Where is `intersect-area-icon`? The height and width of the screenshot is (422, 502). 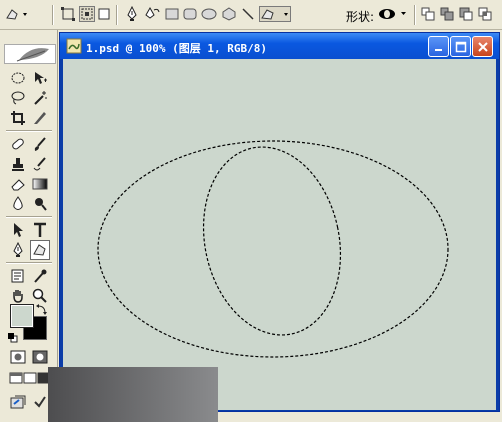
intersect-area-icon is located at coordinates (485, 14).